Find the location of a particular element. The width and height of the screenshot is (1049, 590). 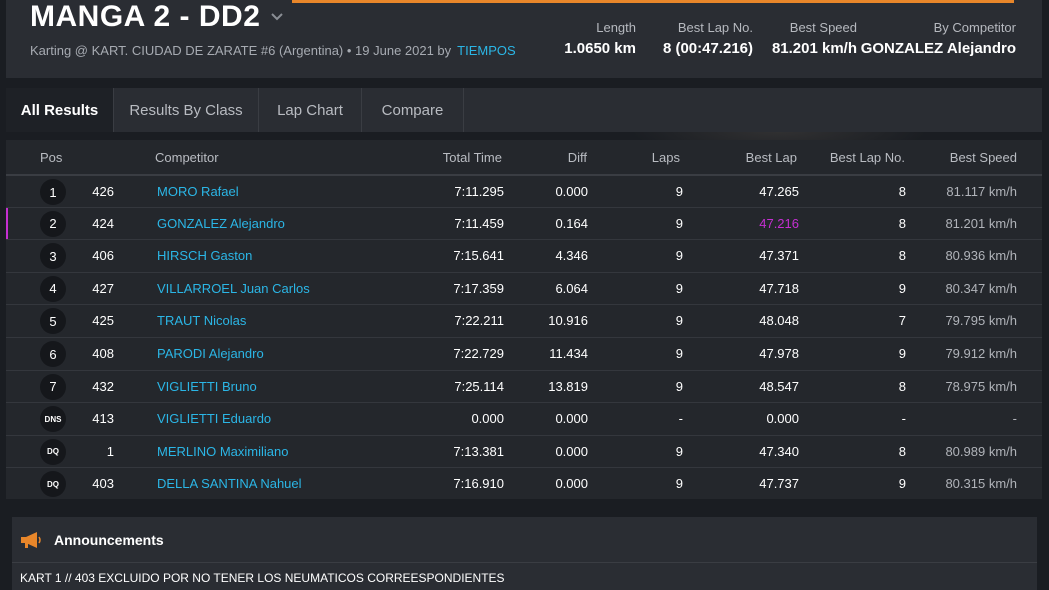

competitor-link: MORO Rafael is located at coordinates (198, 191).